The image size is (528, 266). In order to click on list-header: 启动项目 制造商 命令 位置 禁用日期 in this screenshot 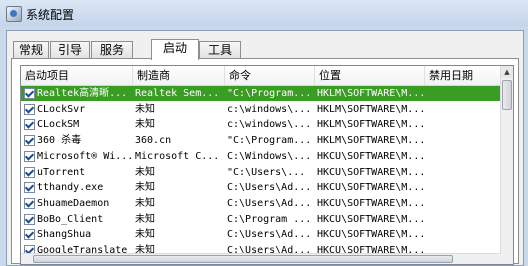, I will do `click(261, 76)`.